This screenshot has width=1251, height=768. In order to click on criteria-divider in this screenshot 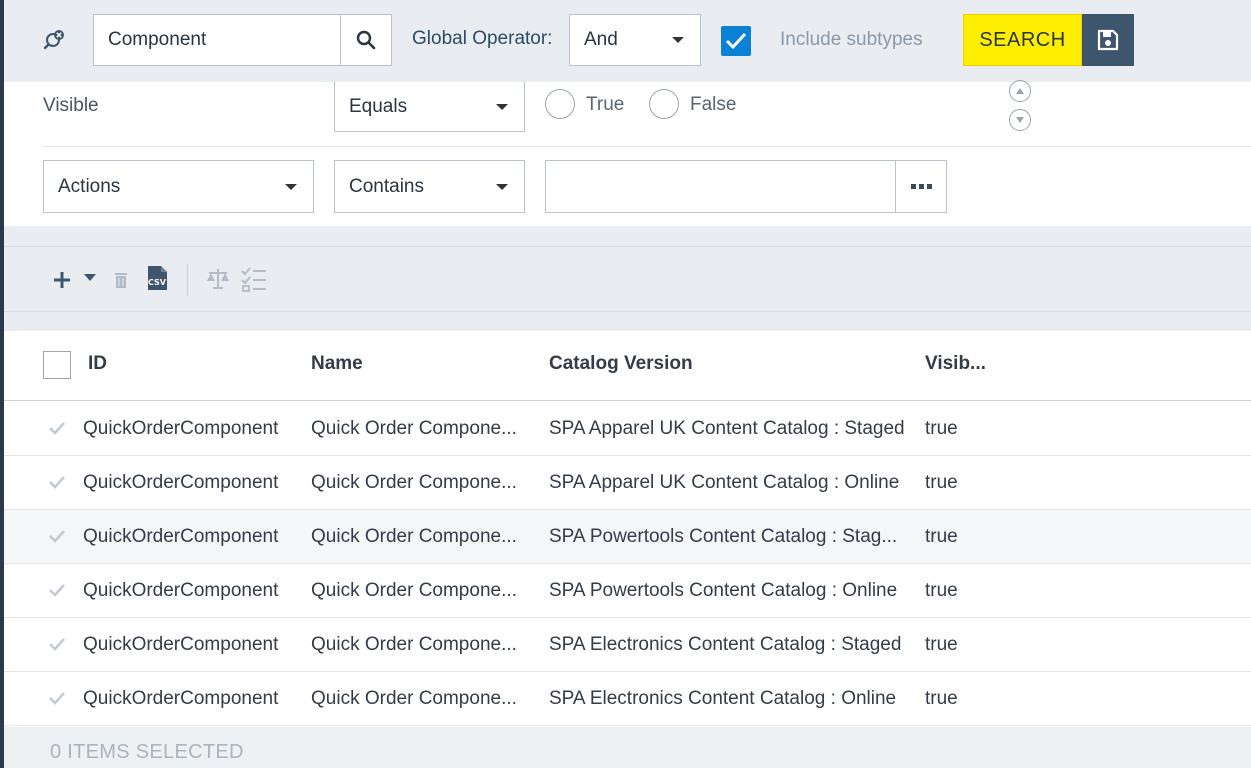, I will do `click(647, 146)`.